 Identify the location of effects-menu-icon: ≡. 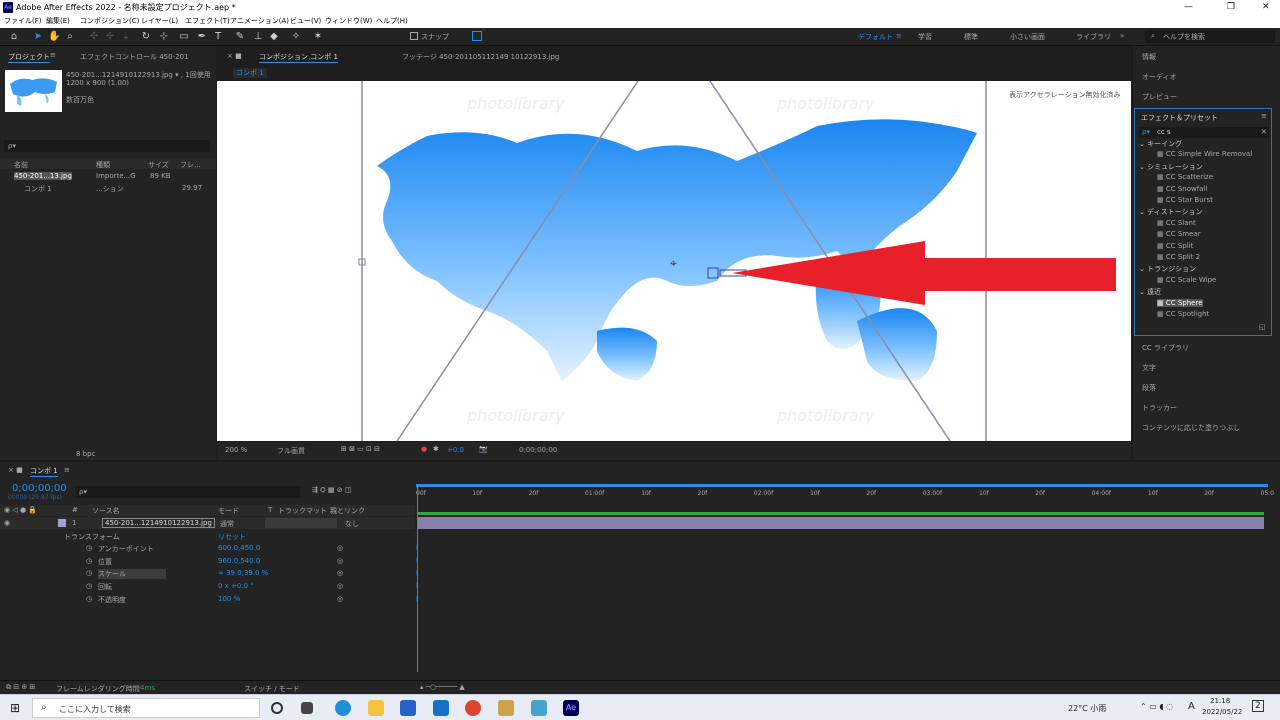
(1264, 116).